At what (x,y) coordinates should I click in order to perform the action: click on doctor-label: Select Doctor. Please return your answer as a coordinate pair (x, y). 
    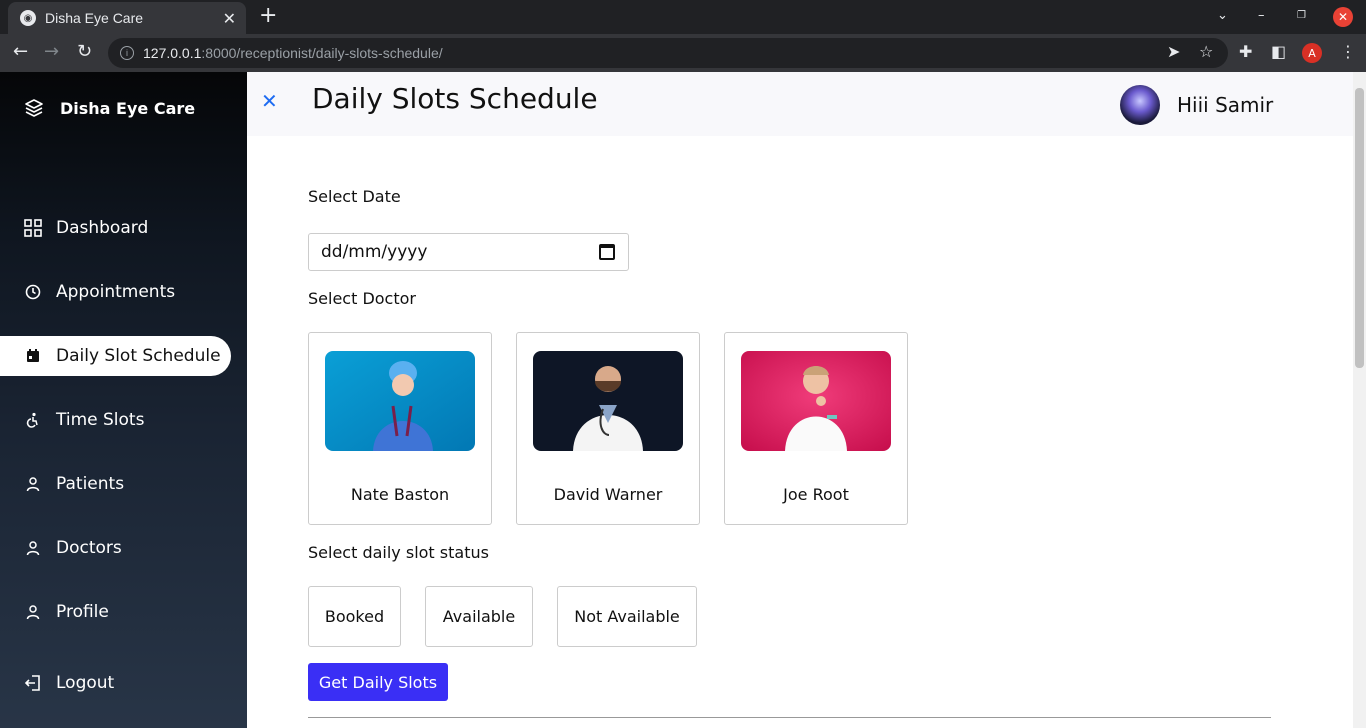
    Looking at the image, I should click on (362, 298).